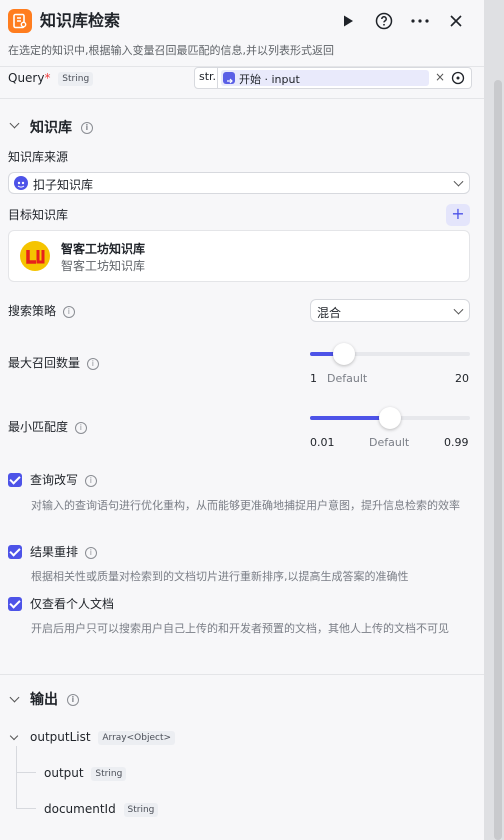  I want to click on knowledge-name: 智客工坊知识库, so click(103, 249).